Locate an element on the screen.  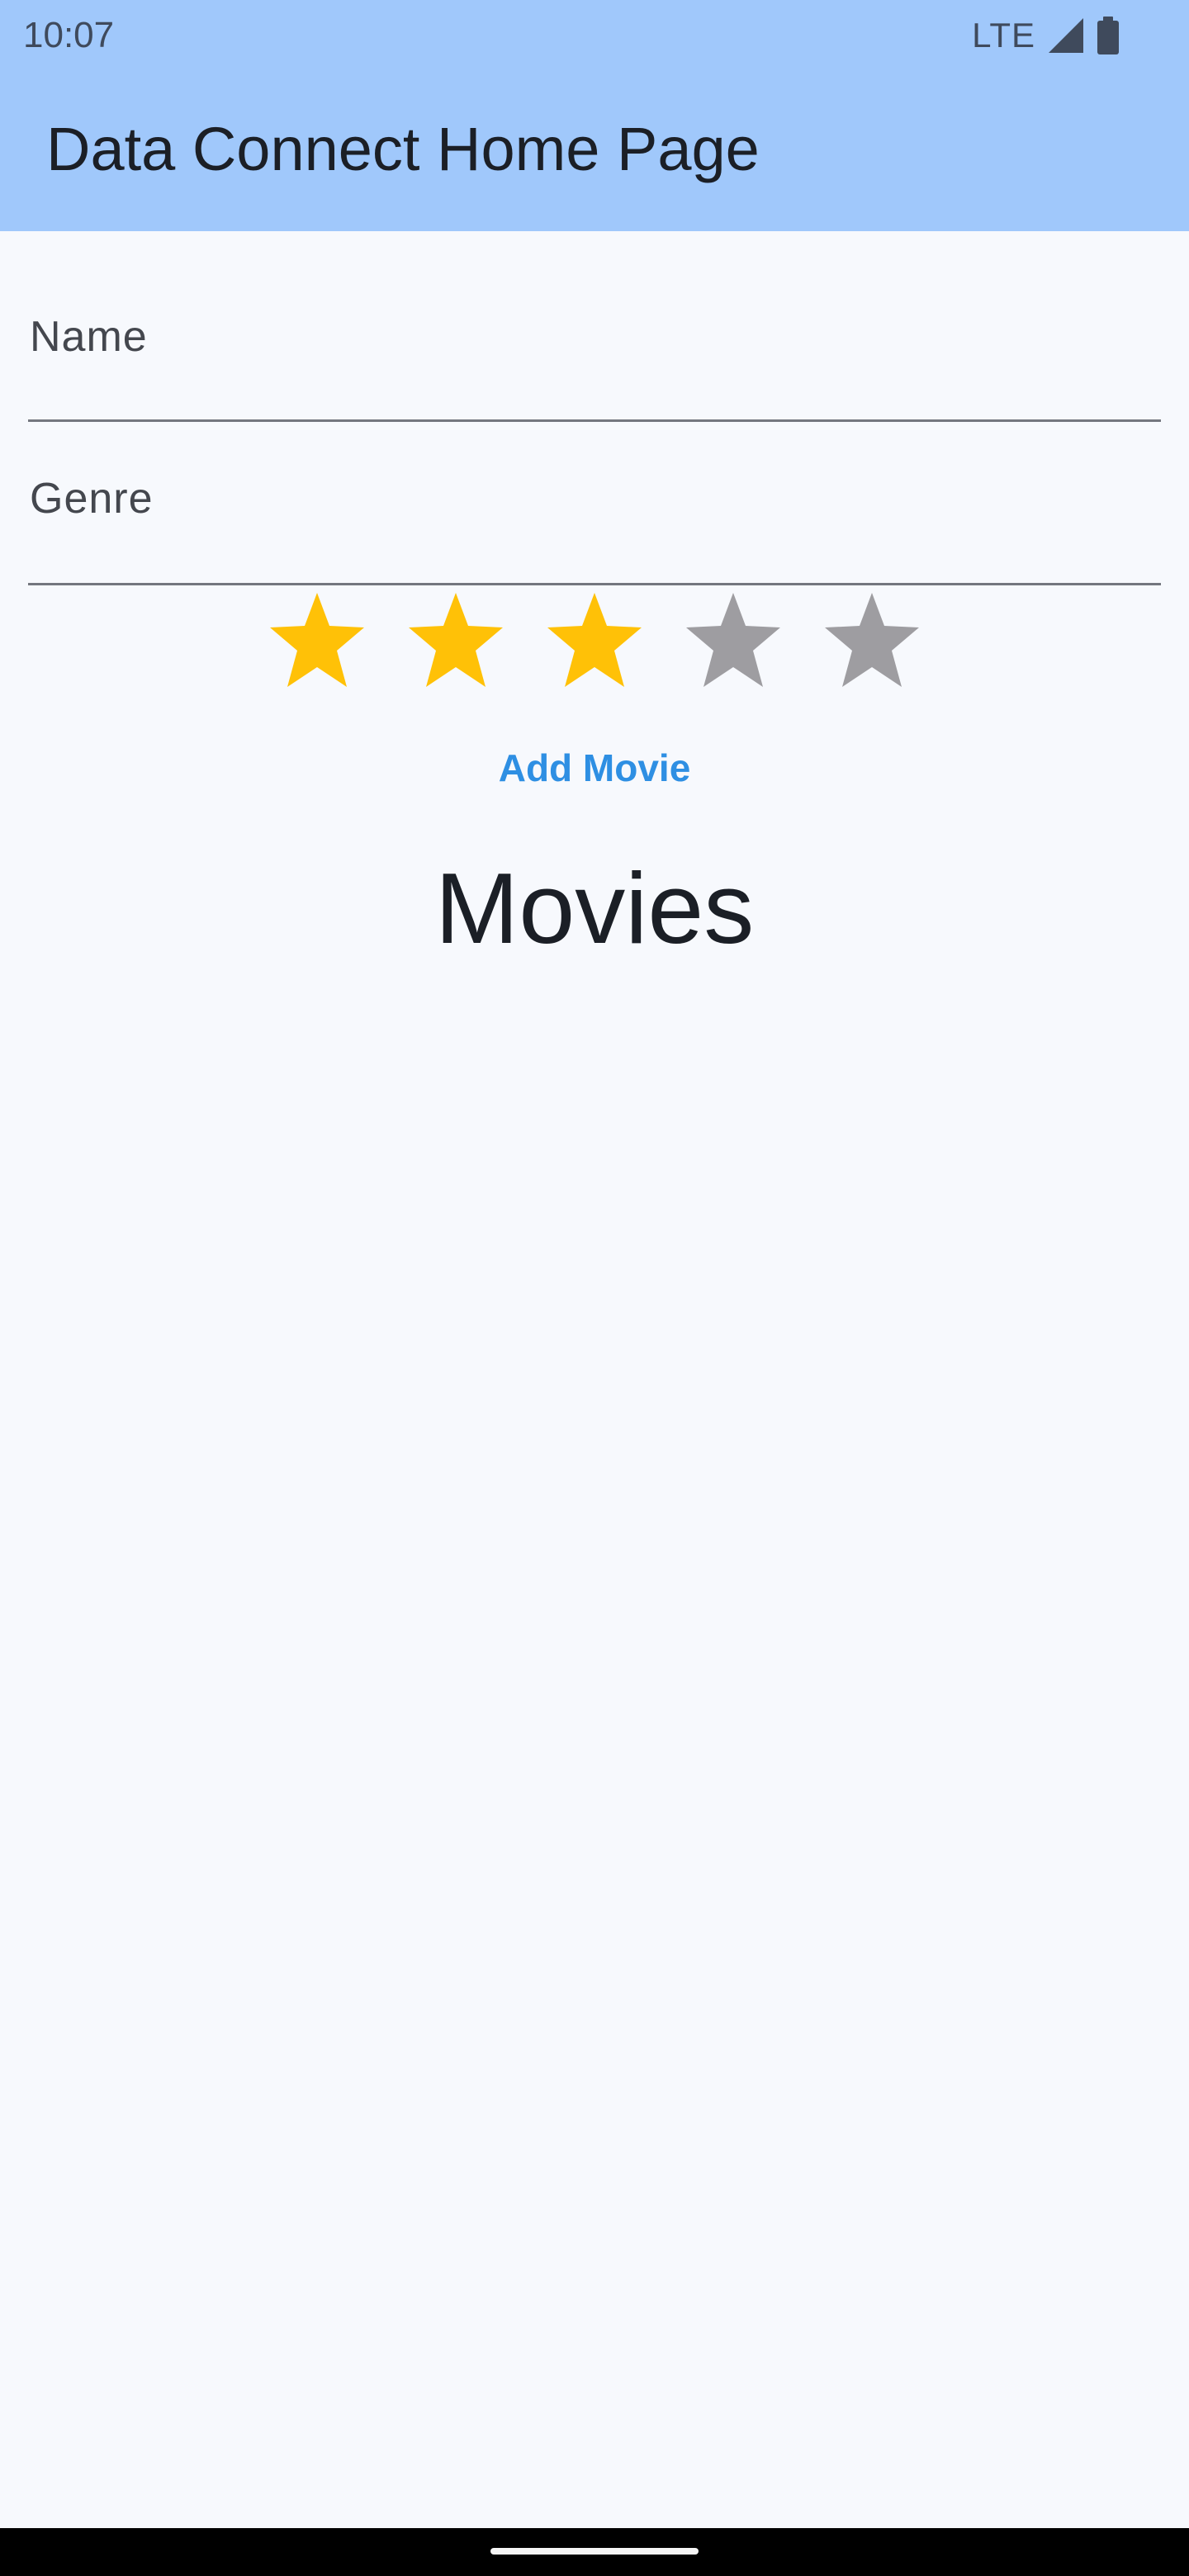
star-rating is located at coordinates (594, 641).